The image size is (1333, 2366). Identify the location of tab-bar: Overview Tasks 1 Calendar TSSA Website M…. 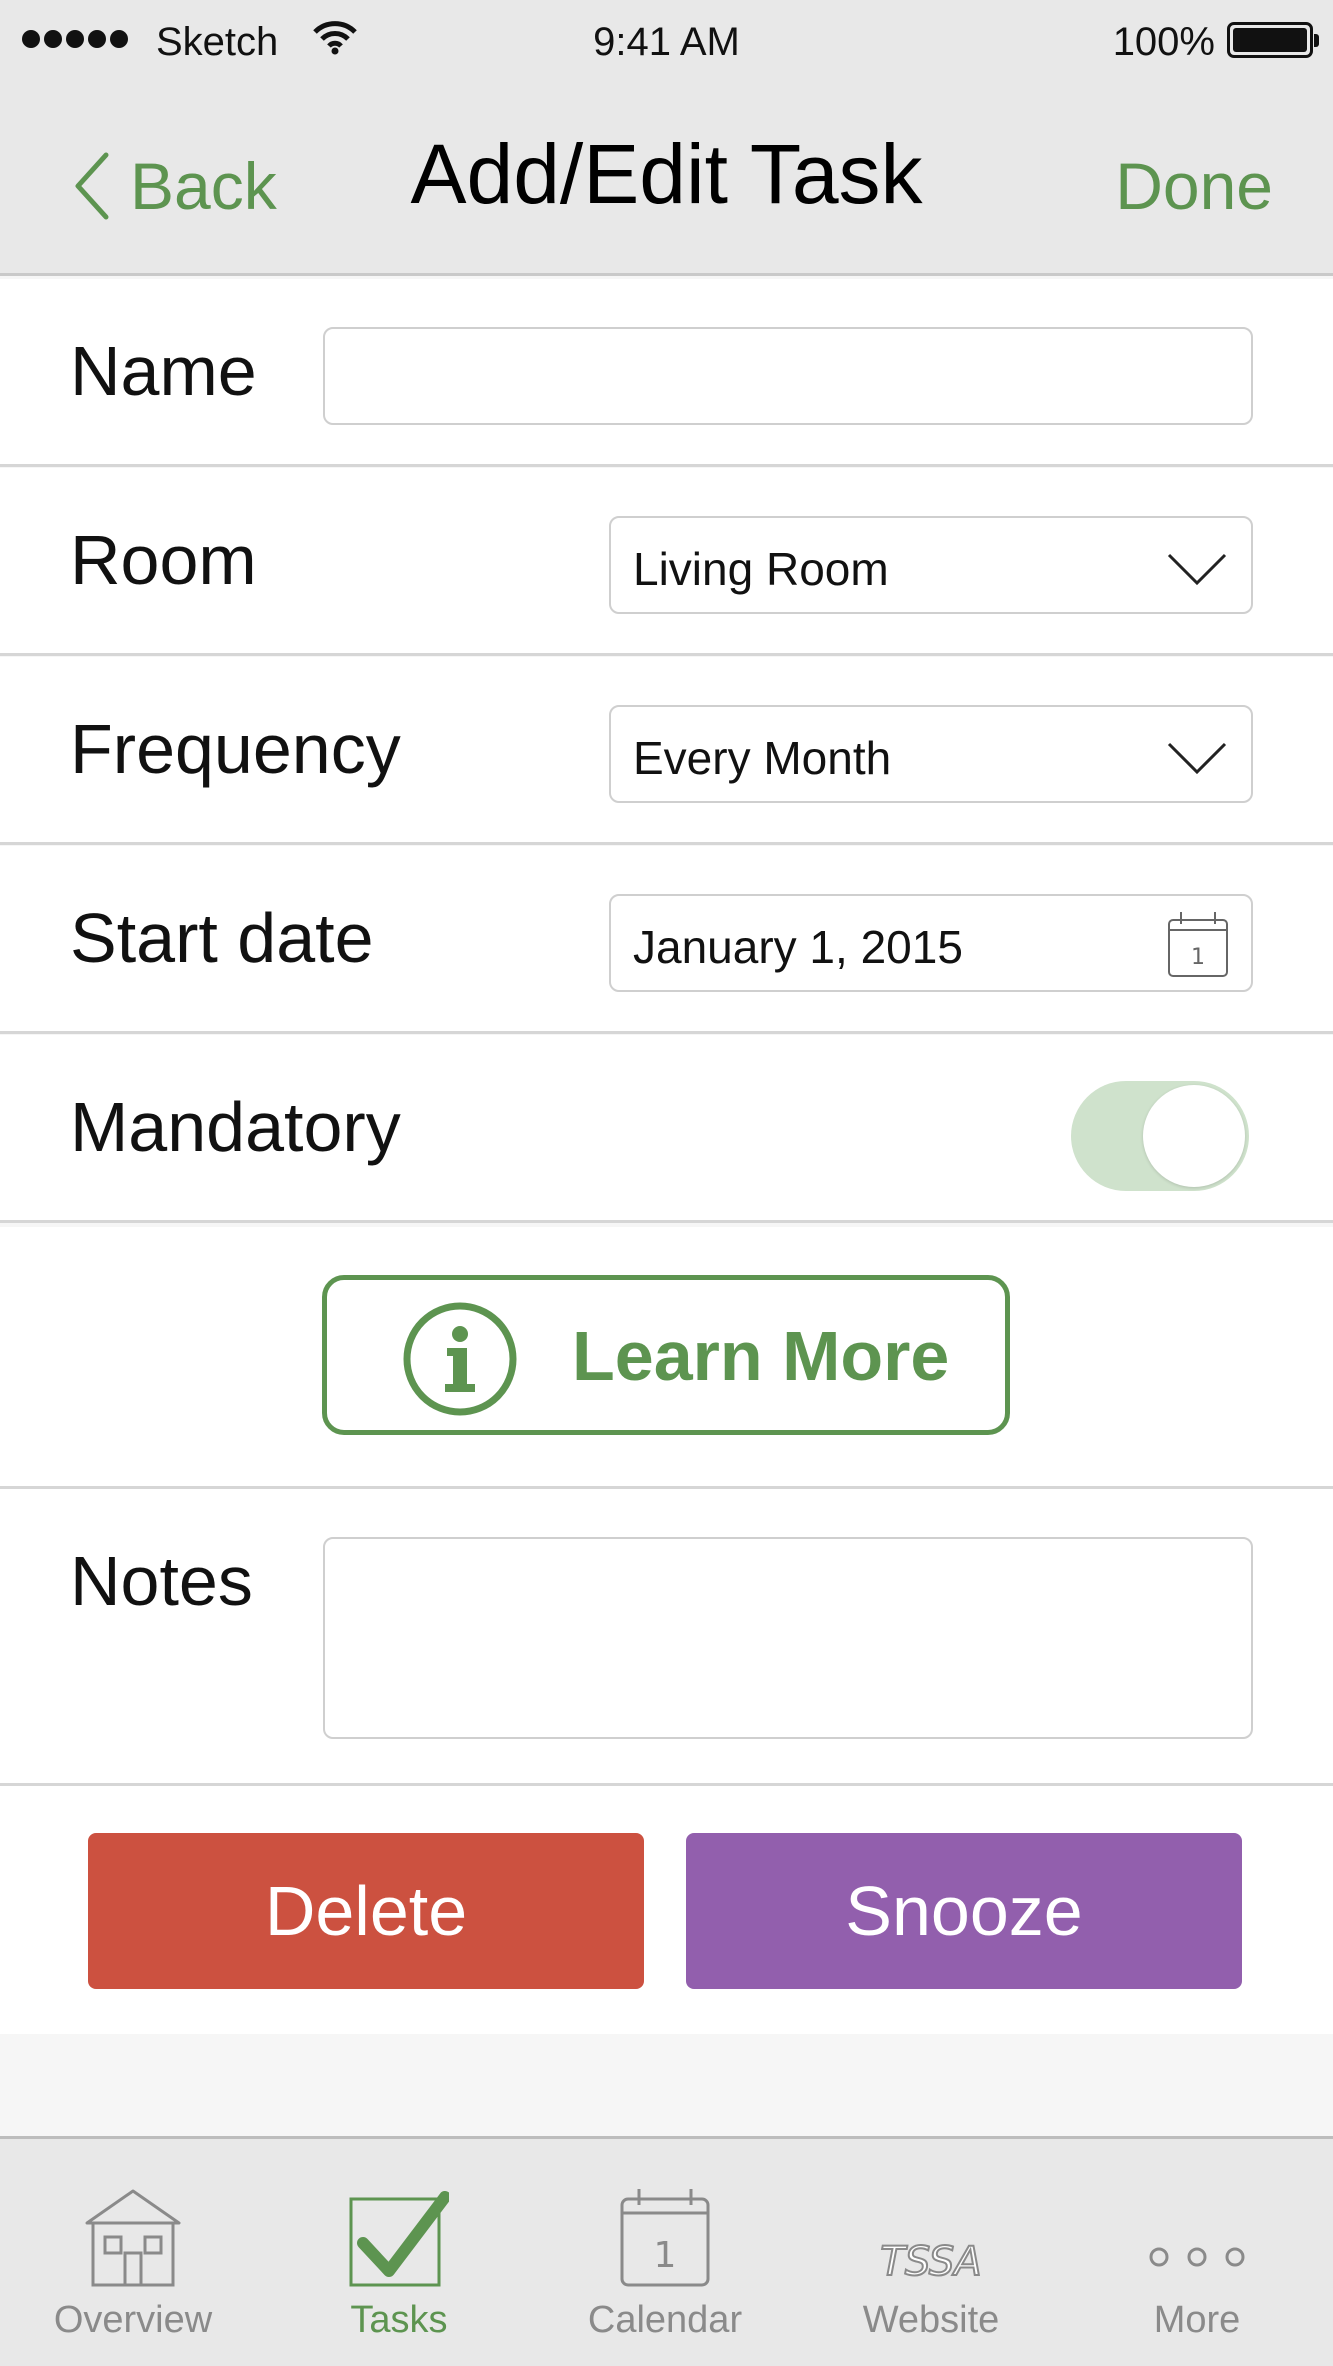
(666, 2251).